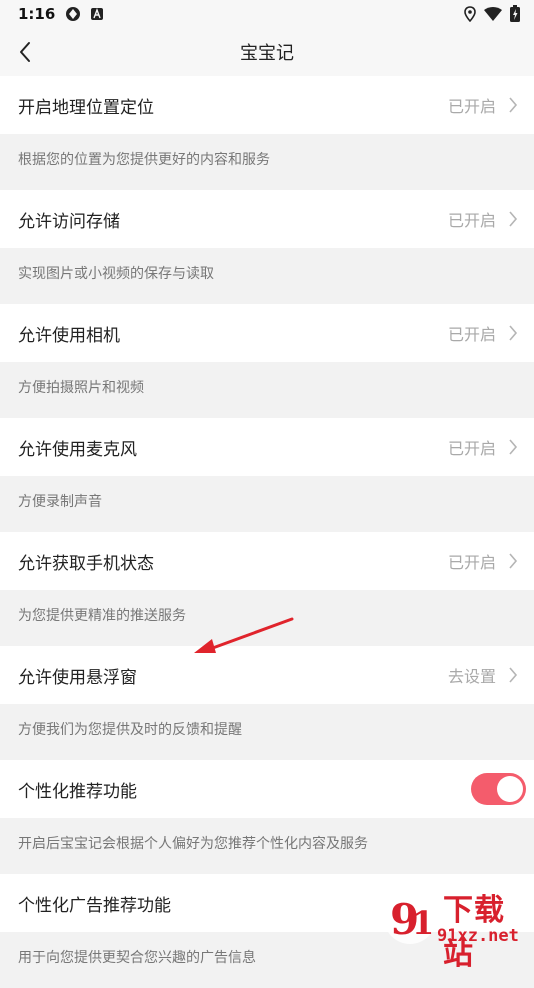 Image resolution: width=534 pixels, height=988 pixels. I want to click on ad-personalization-description: 用于向您提供更契合您兴趣的广告信息, so click(137, 958).